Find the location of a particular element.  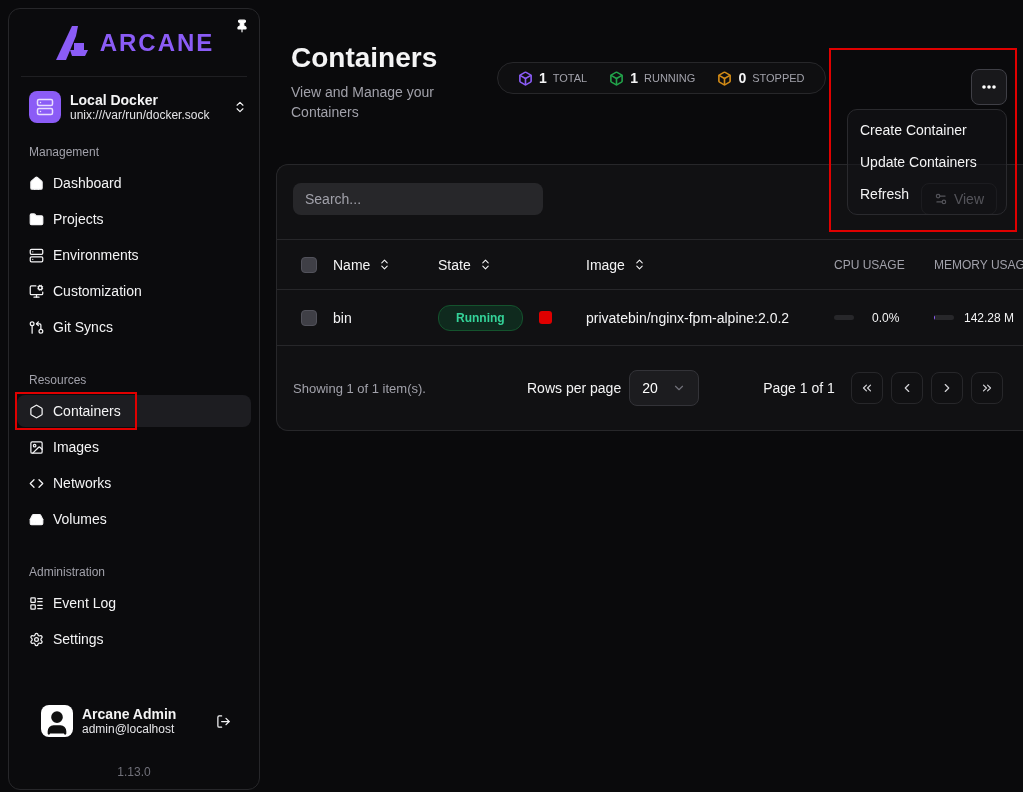

environment-address: unix:///var/run/docker.sock is located at coordinates (140, 115).